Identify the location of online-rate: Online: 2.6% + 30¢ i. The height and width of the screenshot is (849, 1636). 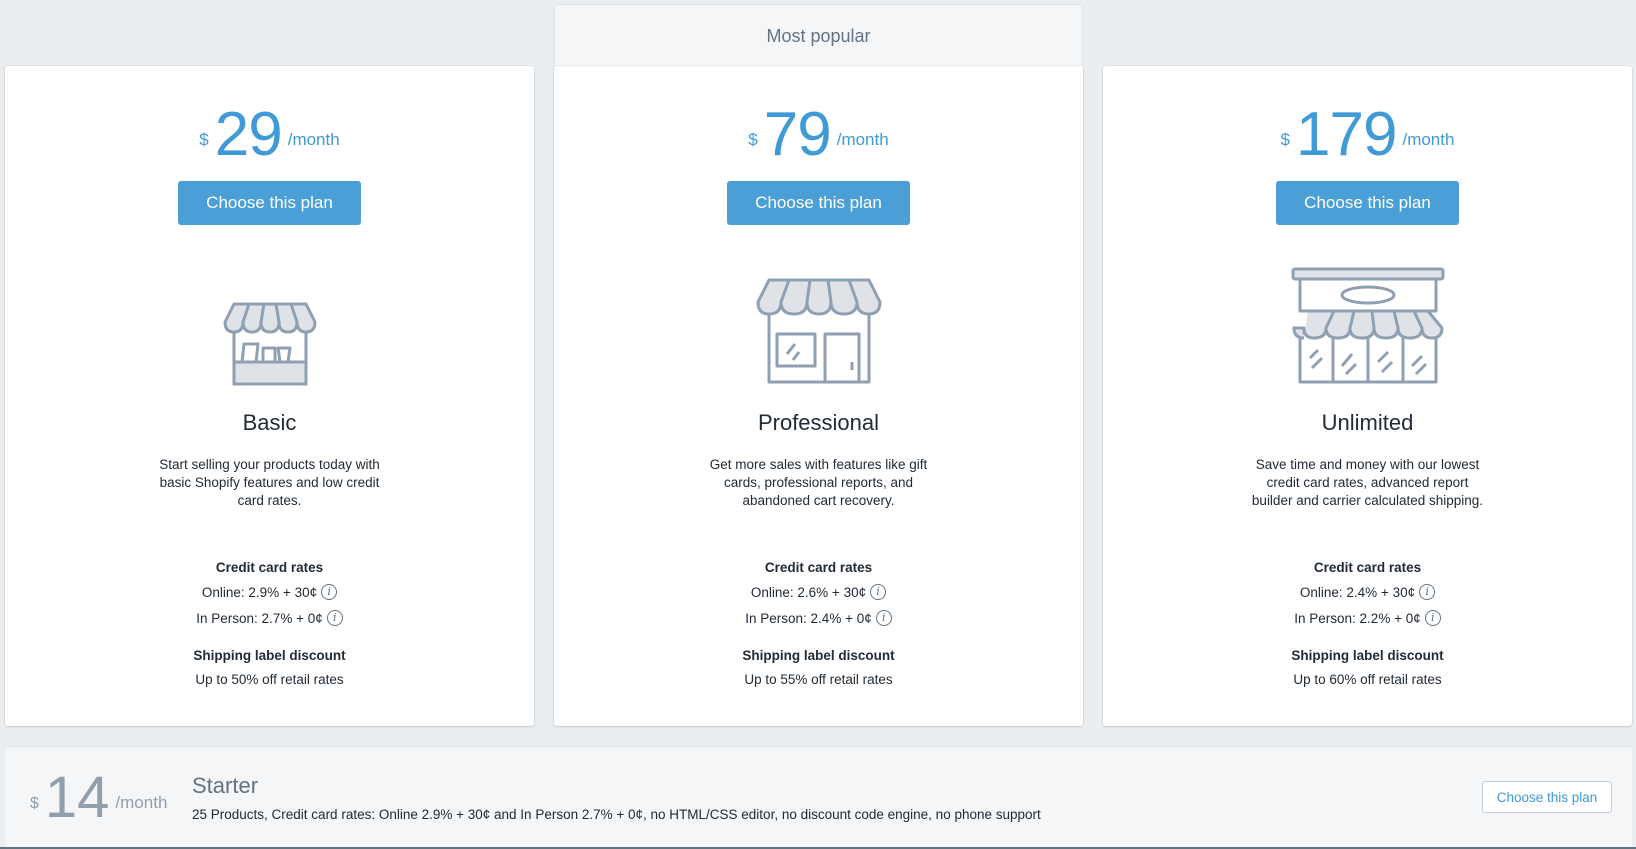
(818, 592).